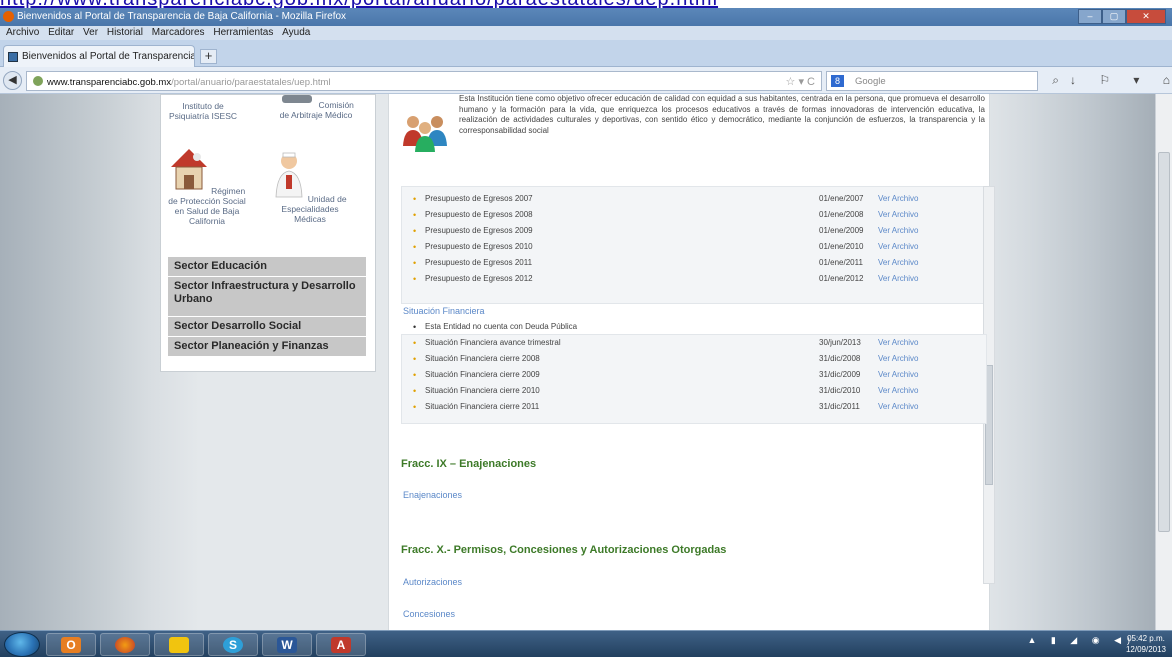 This screenshot has height=657, width=1172. What do you see at coordinates (90, 32) in the screenshot?
I see `menu-ver: Ver` at bounding box center [90, 32].